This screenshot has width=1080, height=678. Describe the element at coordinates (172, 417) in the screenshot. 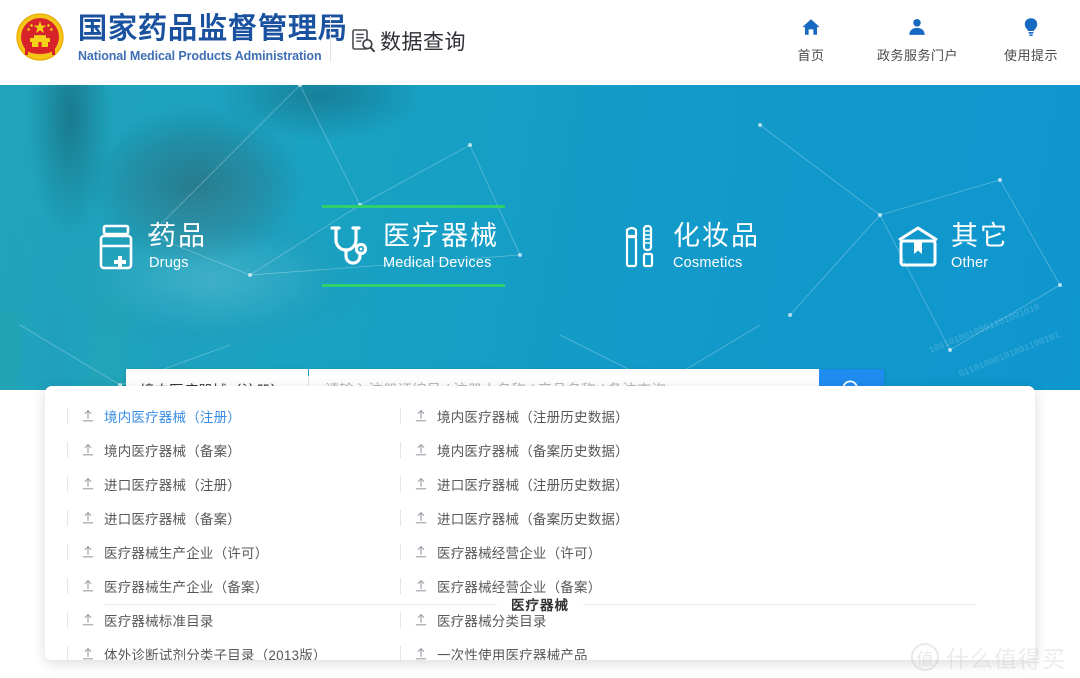

I see `dataset-link-label: 境内医疗器械（注册）` at that location.